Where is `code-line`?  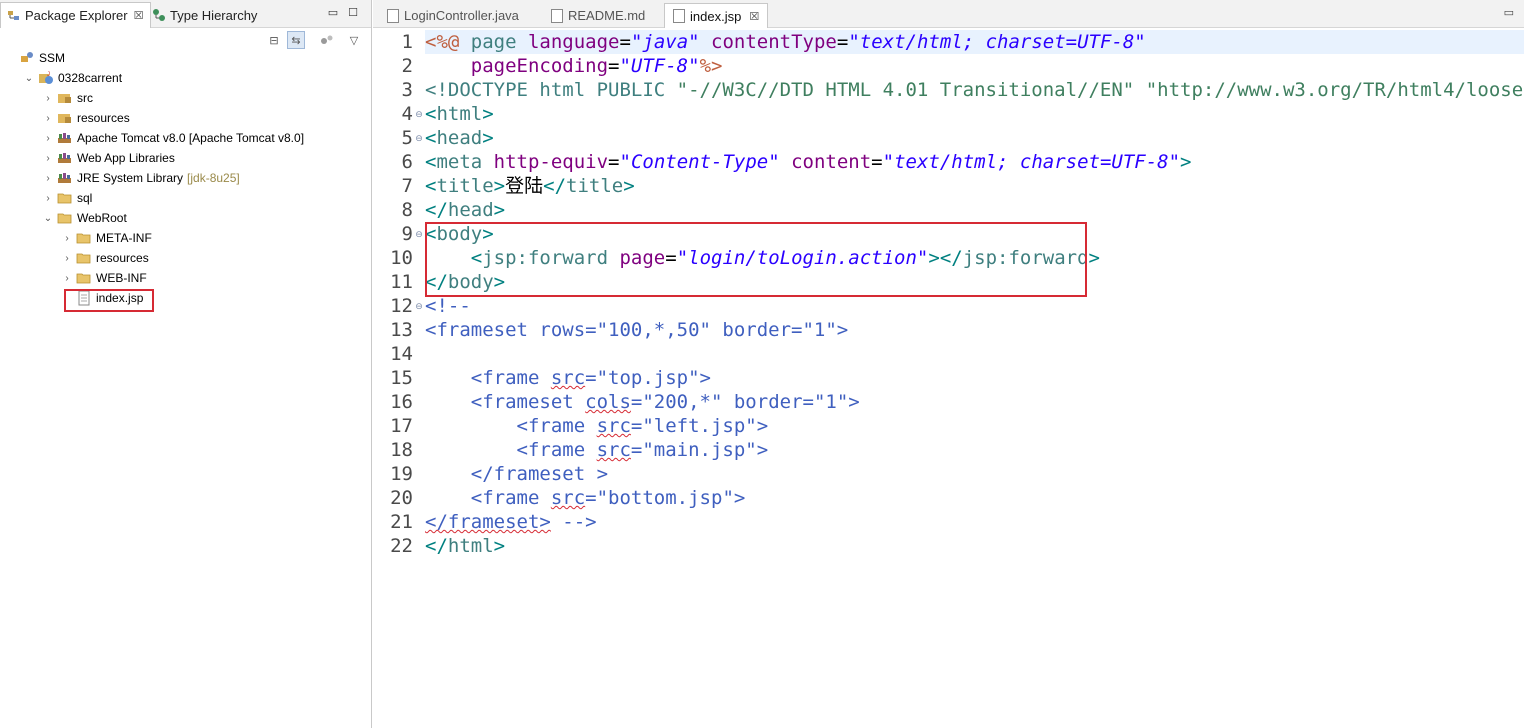
code-line is located at coordinates (974, 354).